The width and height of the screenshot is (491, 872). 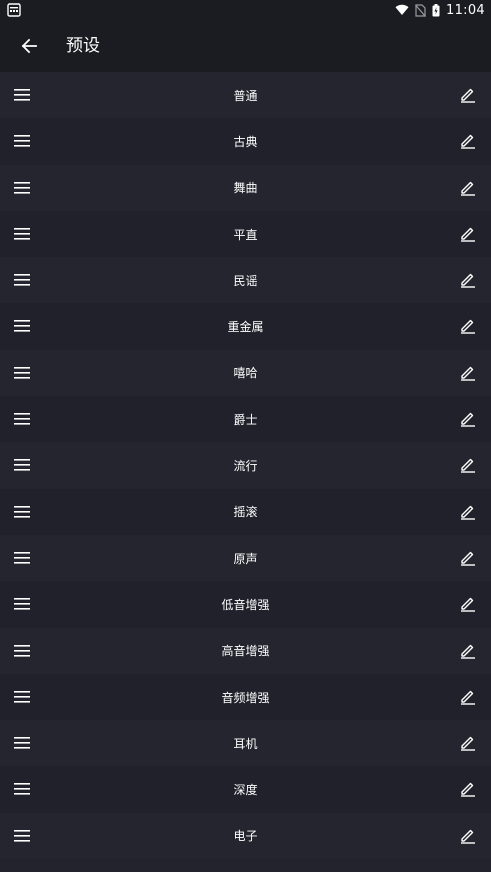 I want to click on preset-label: 摇滚, so click(x=245, y=512).